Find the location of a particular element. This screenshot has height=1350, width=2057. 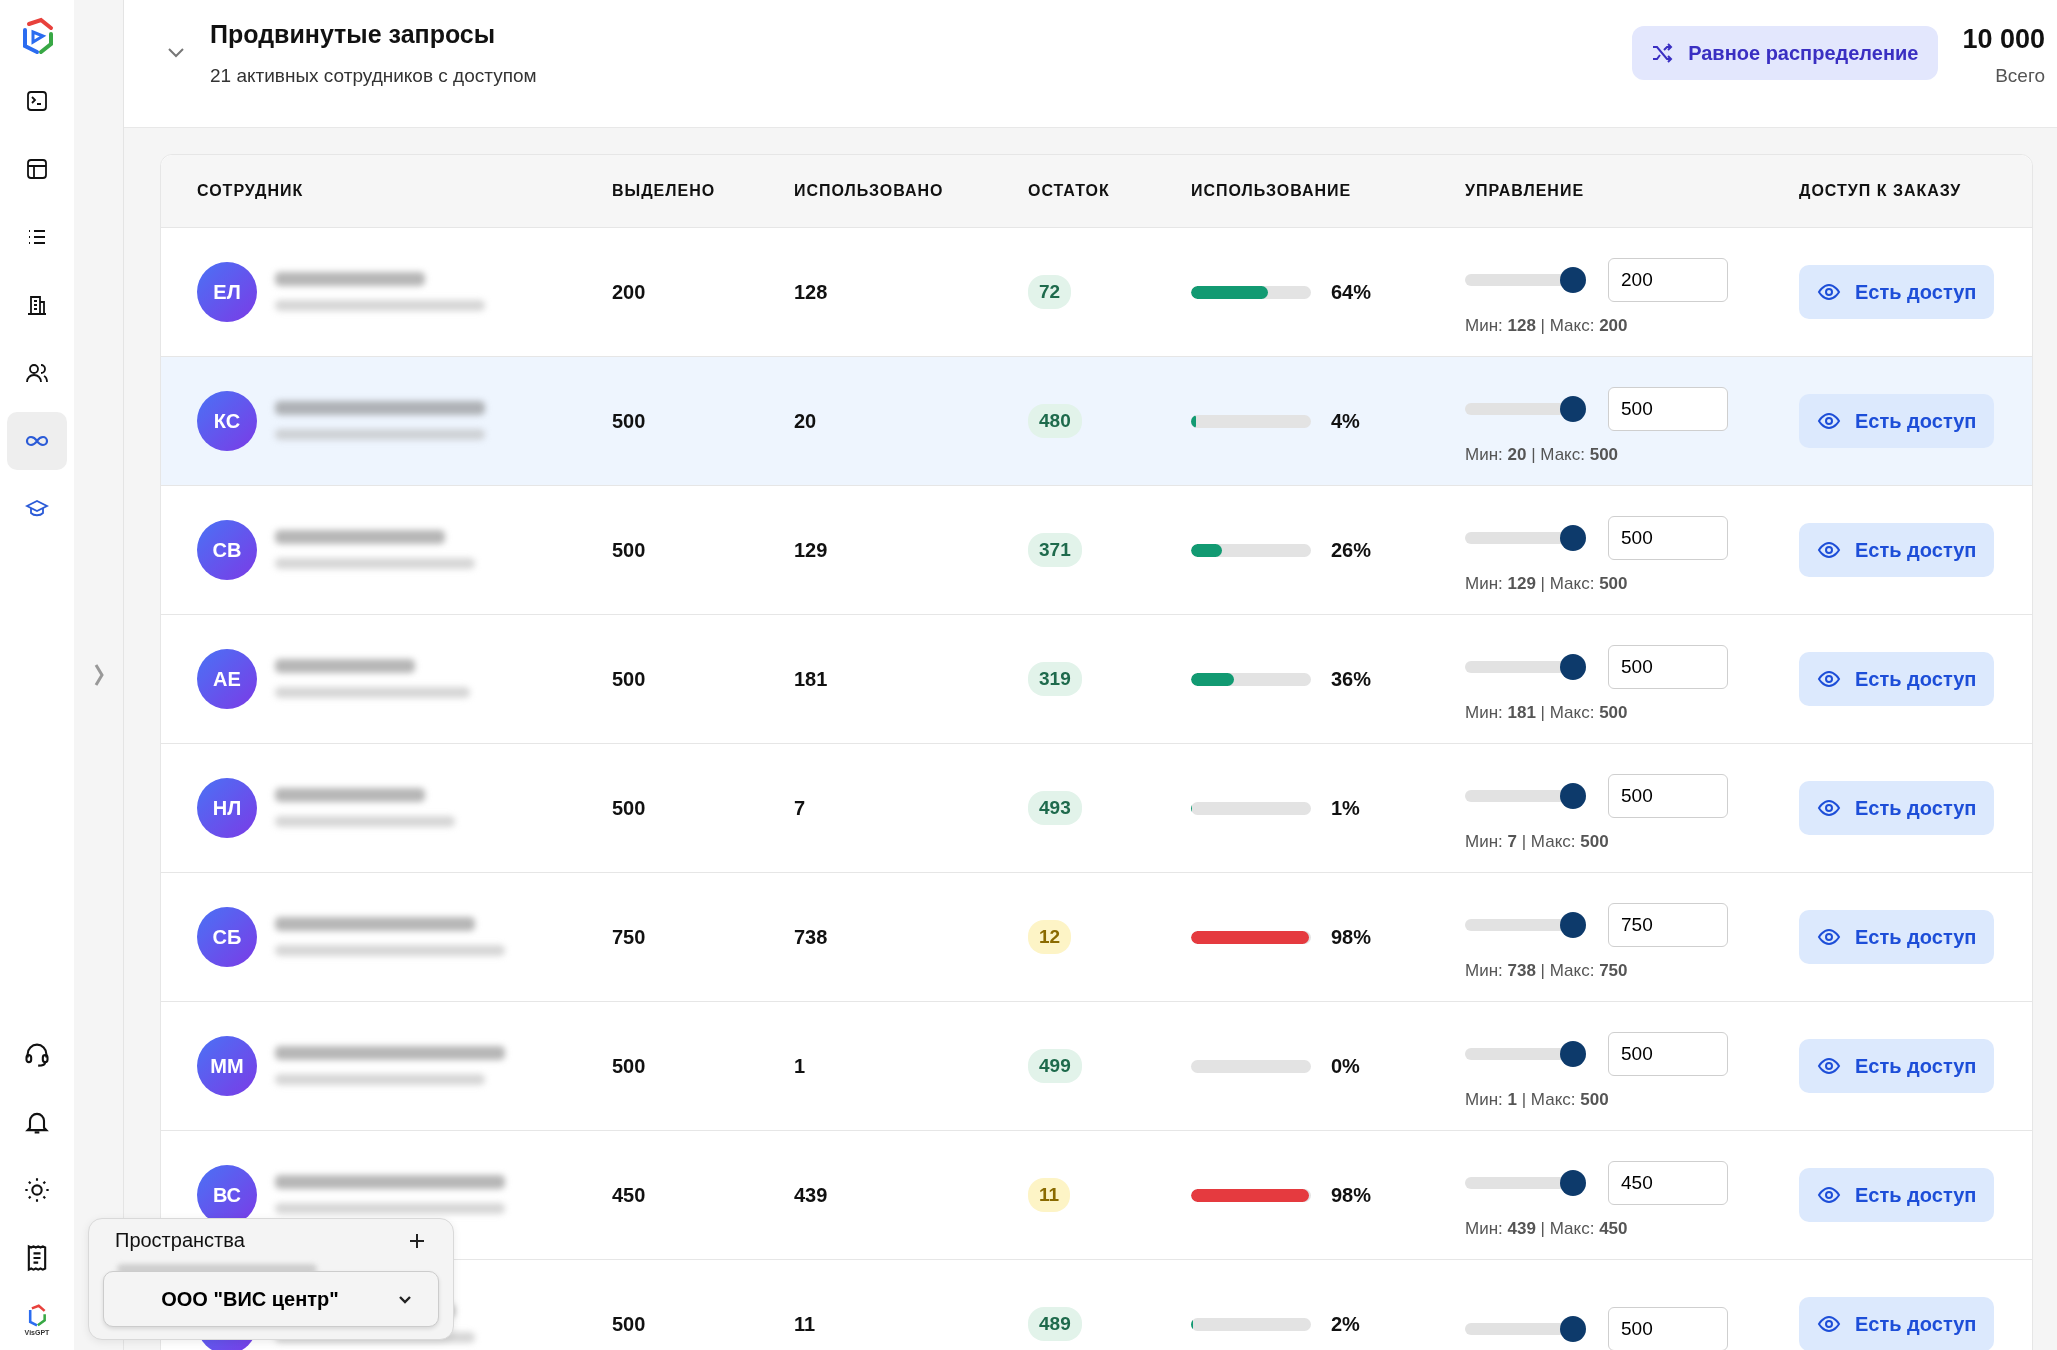

usage-percent: 4% is located at coordinates (1345, 421).